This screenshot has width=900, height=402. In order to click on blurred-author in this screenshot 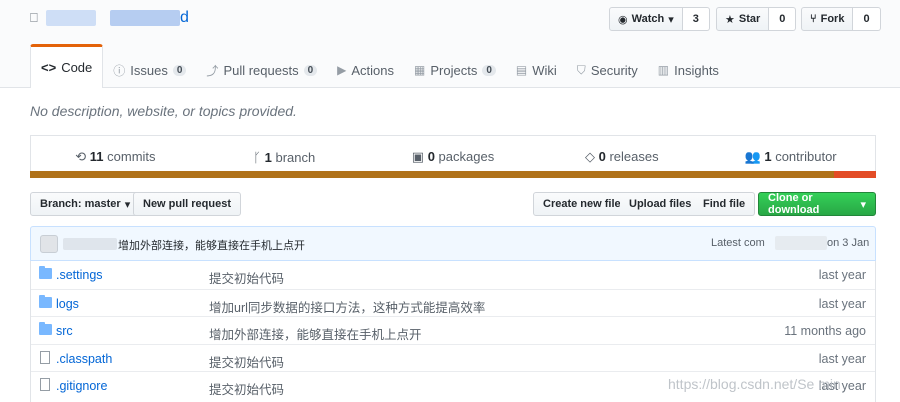, I will do `click(90, 244)`.